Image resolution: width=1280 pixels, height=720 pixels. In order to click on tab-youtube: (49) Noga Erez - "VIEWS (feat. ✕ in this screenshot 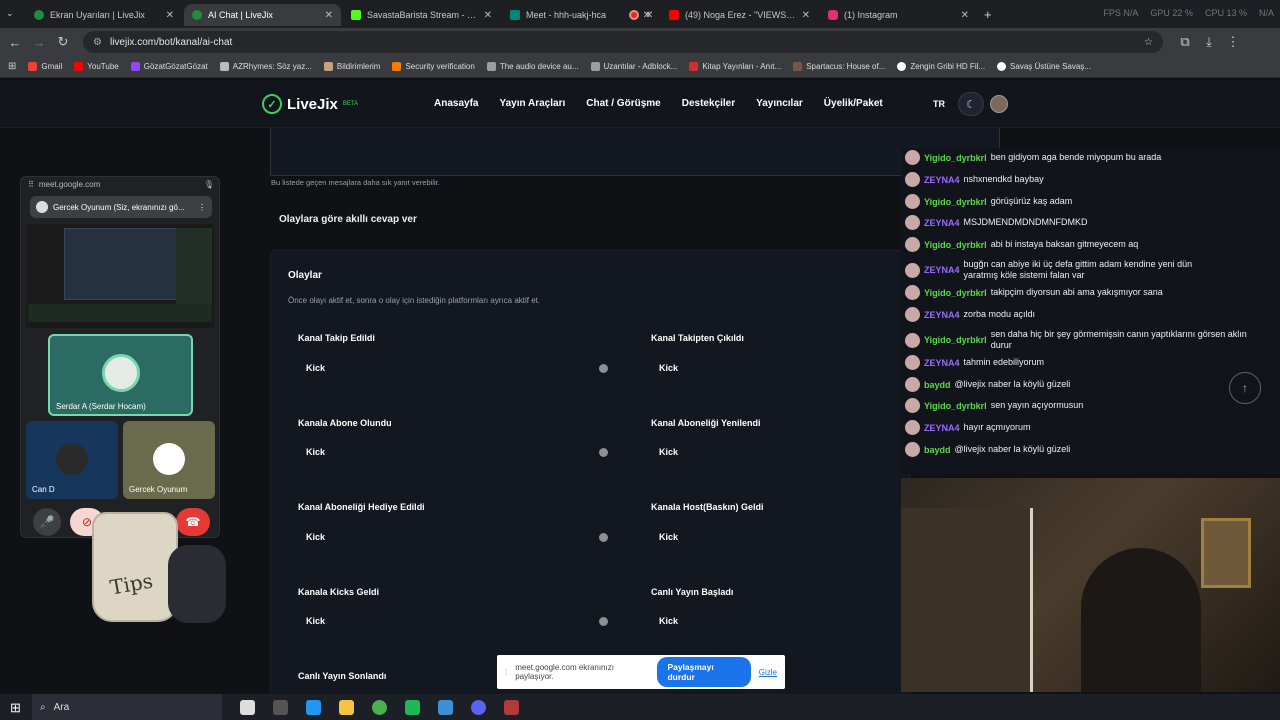, I will do `click(739, 15)`.